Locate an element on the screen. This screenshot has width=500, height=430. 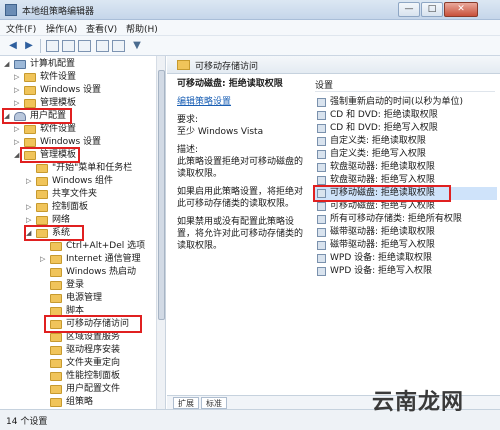
annotation-box-removable-storage is located at coordinates (93, 324).